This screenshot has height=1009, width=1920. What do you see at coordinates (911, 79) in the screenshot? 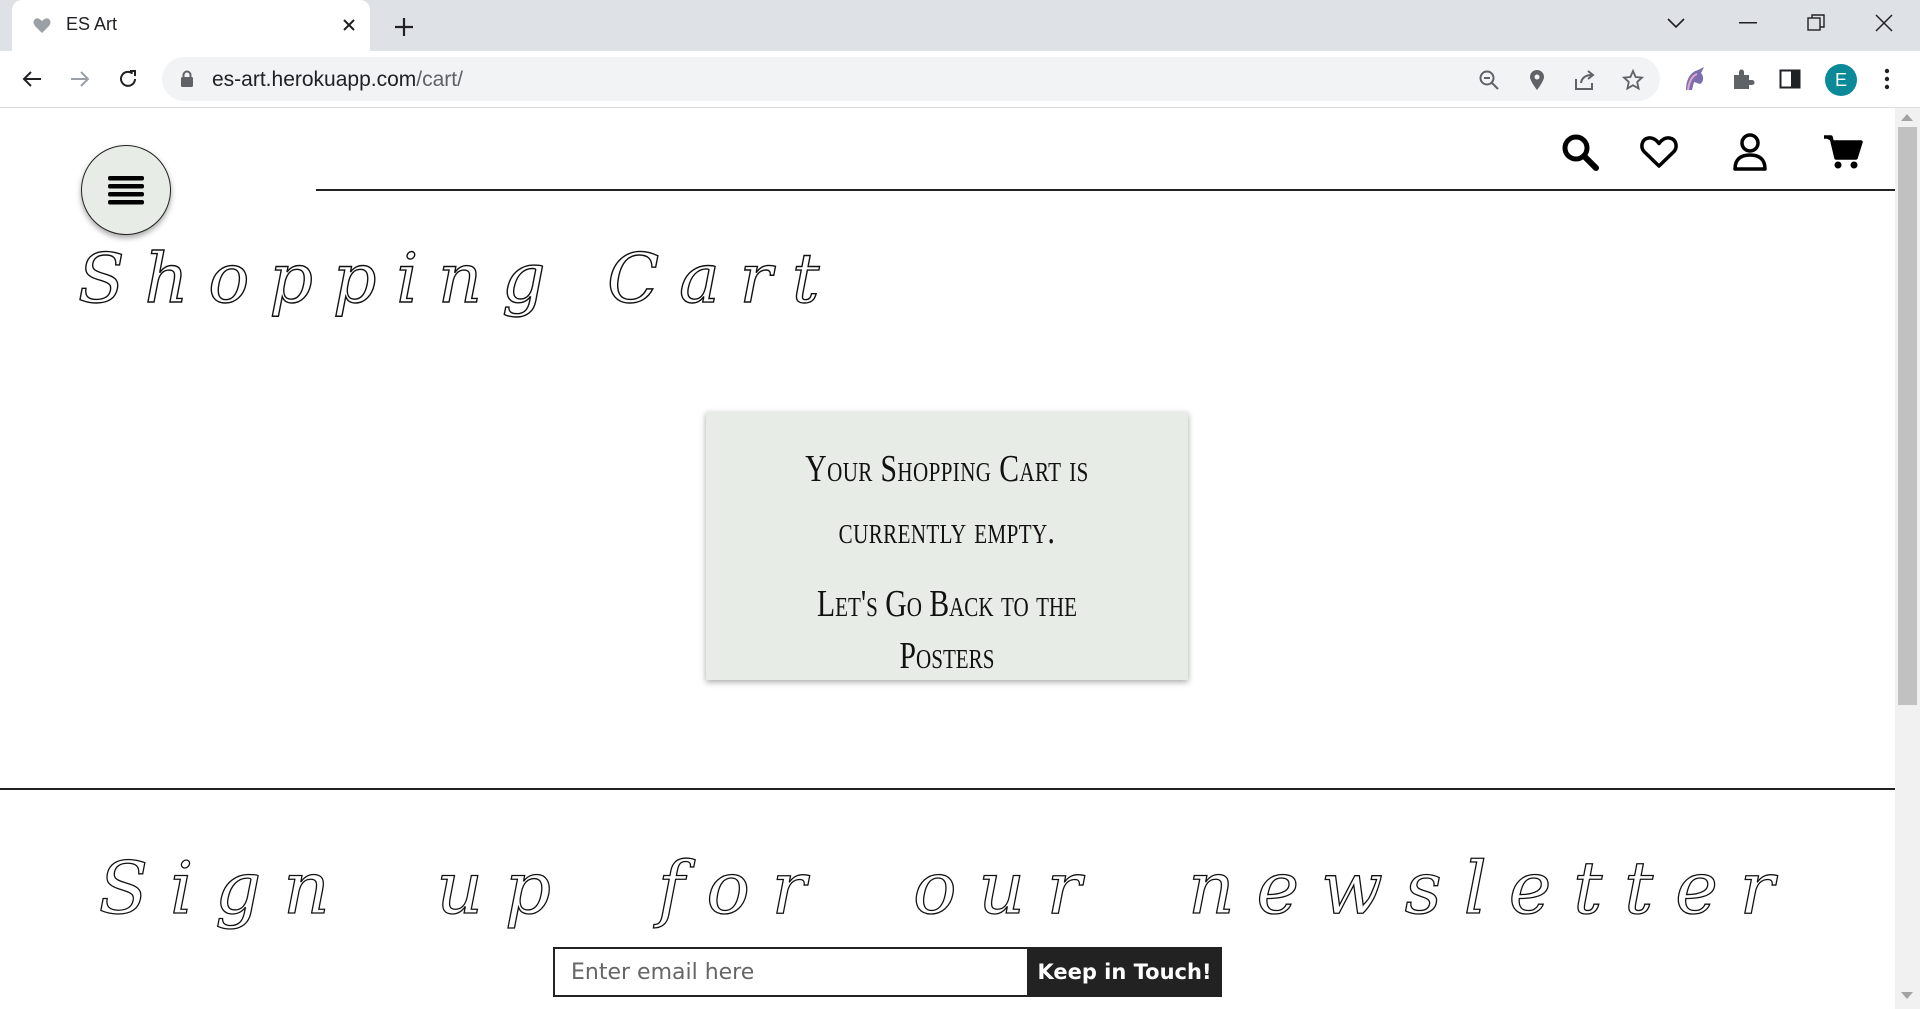
I see `address-bar: es-art.herokuapp.com/cart/` at bounding box center [911, 79].